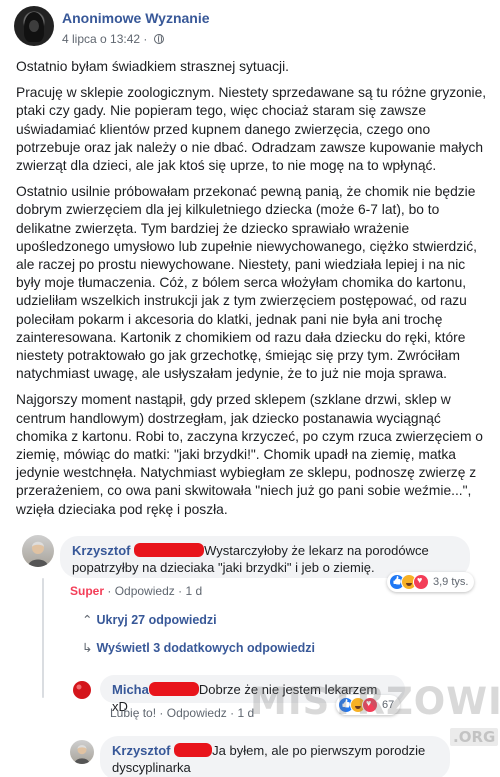  I want to click on page-name: Anonimowe Wyznanie, so click(136, 18).